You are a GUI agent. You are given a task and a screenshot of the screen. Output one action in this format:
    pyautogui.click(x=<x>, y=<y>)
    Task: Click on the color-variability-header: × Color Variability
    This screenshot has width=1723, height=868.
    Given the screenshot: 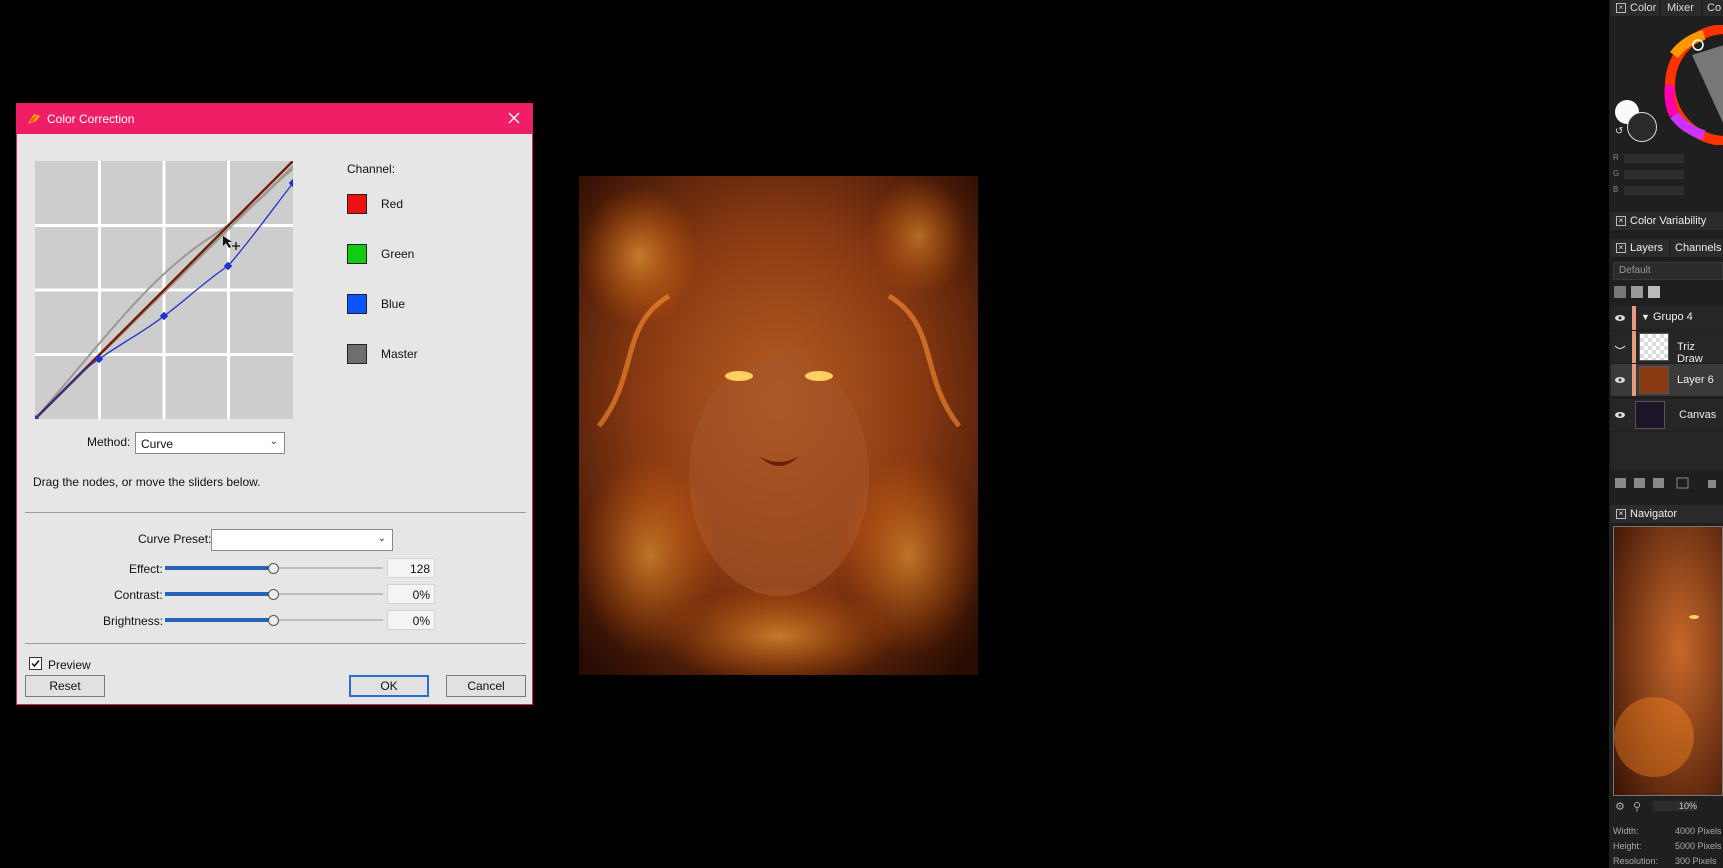 What is the action you would take?
    pyautogui.click(x=1667, y=221)
    